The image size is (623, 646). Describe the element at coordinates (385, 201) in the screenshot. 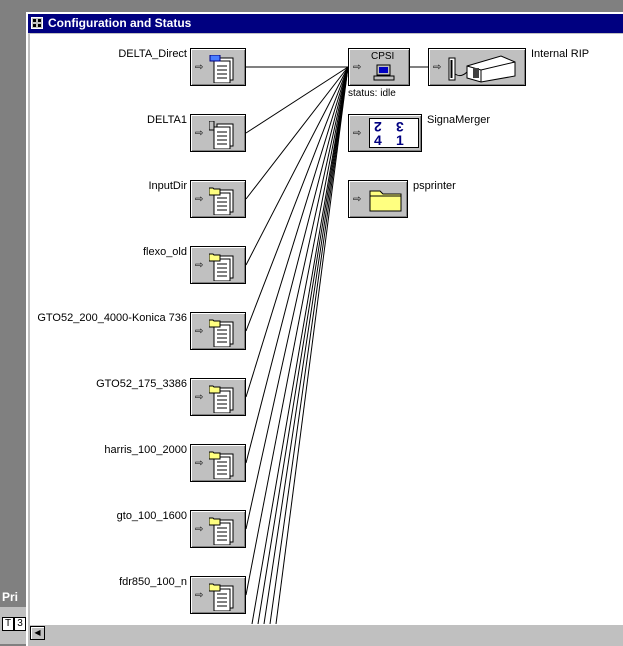

I see `folder-icon` at that location.